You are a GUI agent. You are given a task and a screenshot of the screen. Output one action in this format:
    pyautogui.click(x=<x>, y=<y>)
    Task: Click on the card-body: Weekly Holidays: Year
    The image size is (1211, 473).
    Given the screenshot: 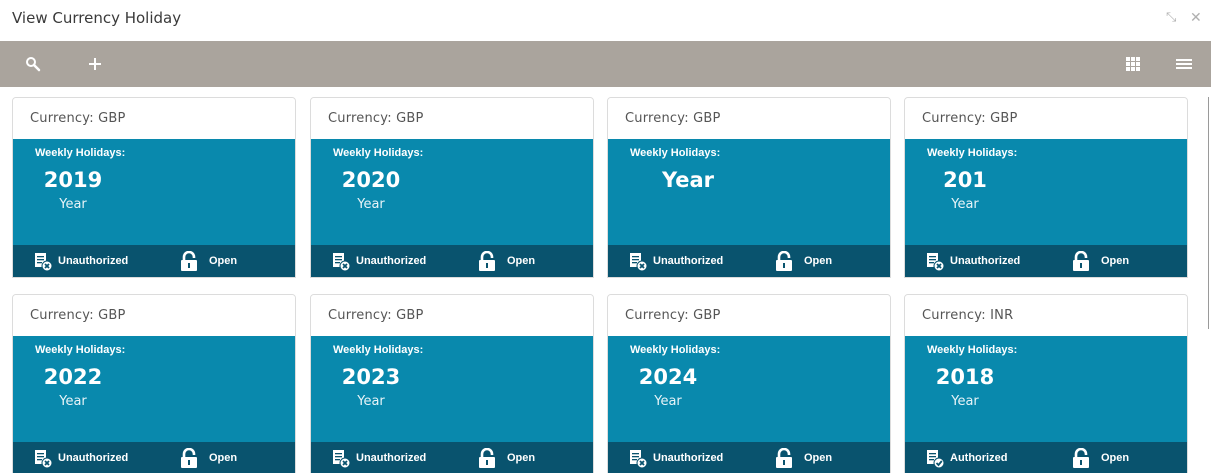 What is the action you would take?
    pyautogui.click(x=749, y=192)
    